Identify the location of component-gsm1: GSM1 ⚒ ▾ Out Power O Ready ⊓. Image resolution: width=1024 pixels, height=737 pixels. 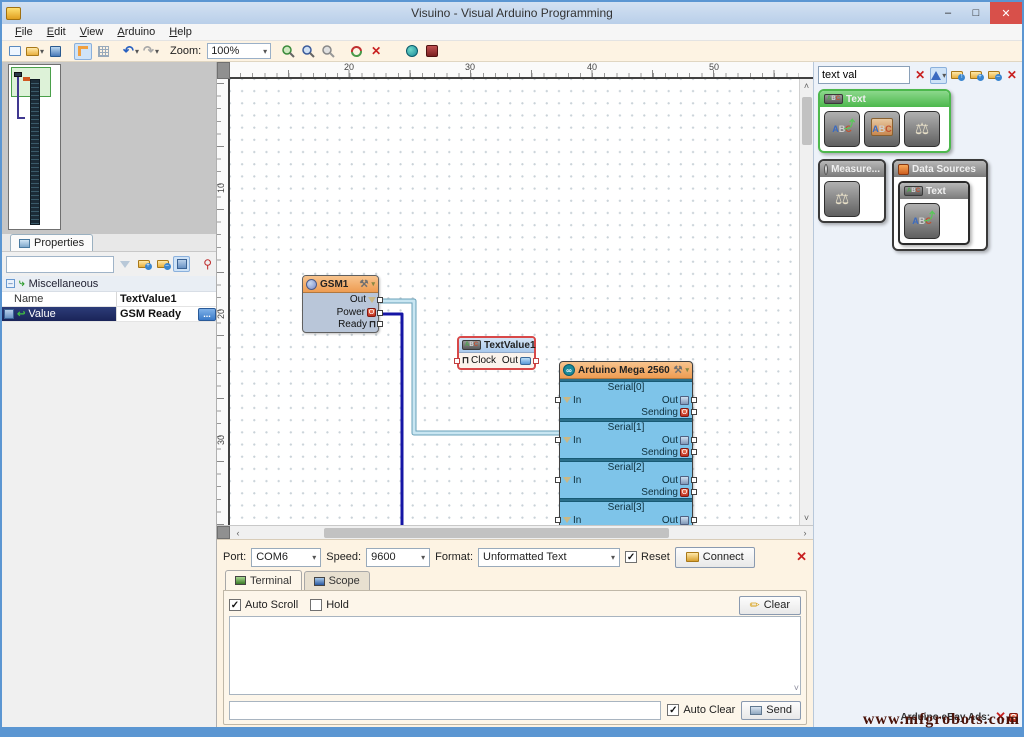
(342, 304).